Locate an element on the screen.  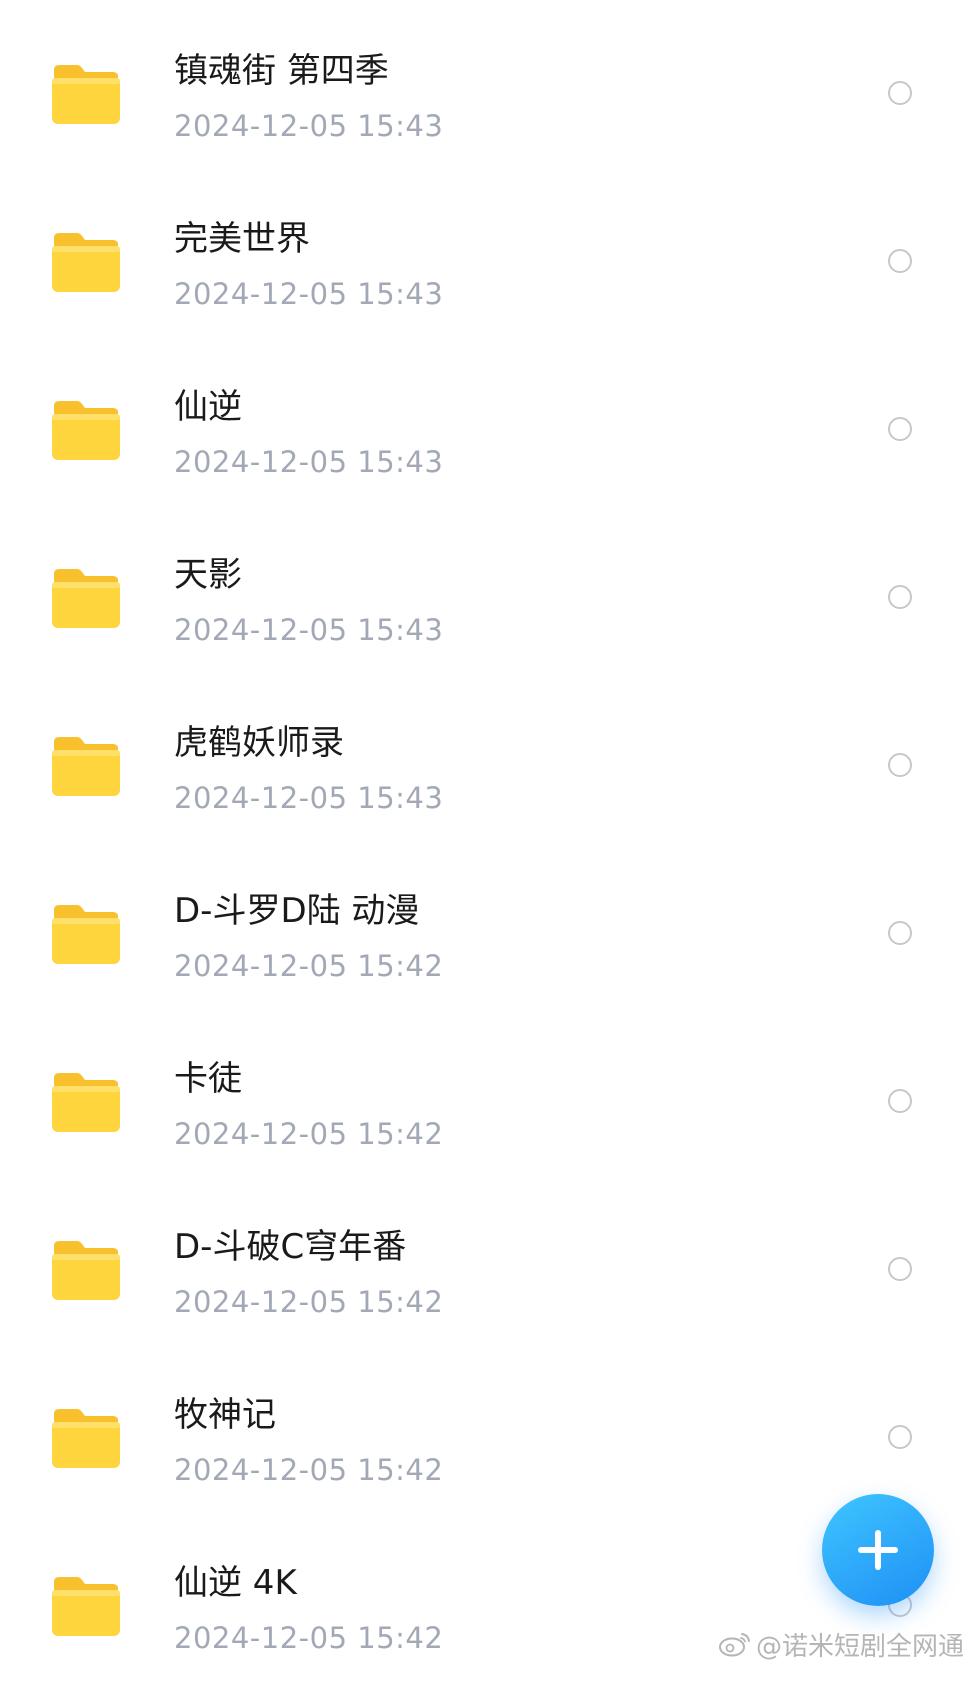
watermark: @诺米短剧全网通 is located at coordinates (841, 1644).